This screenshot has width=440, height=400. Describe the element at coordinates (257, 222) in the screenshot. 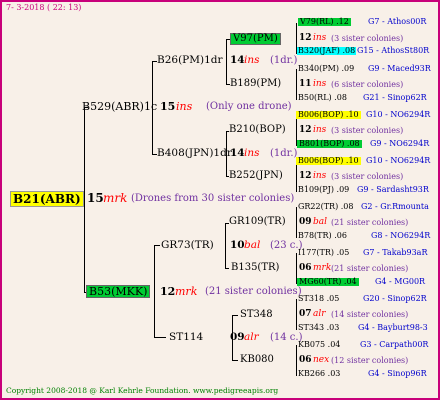

I see `gen3-name: GR109(TR)` at that location.